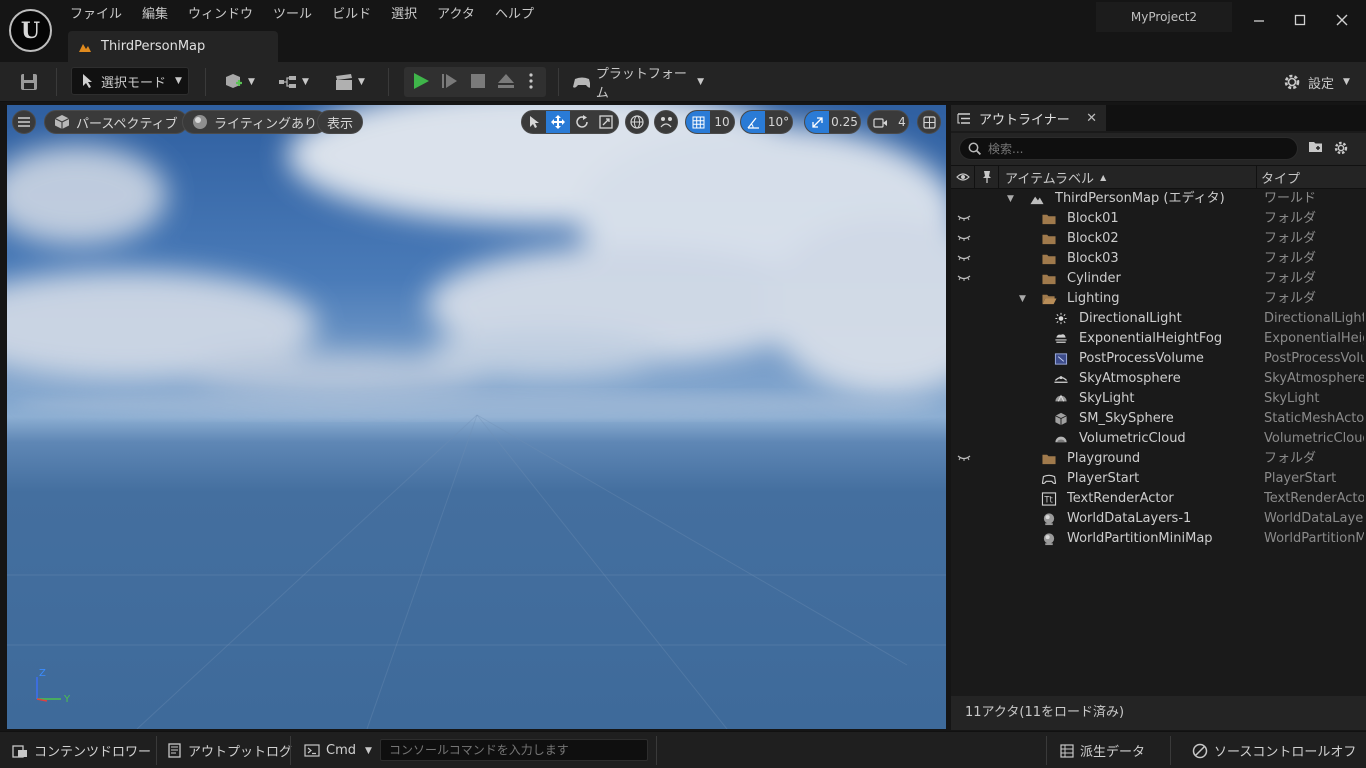  Describe the element at coordinates (127, 124) in the screenshot. I see `perspective-label: パースペクティブ` at that location.